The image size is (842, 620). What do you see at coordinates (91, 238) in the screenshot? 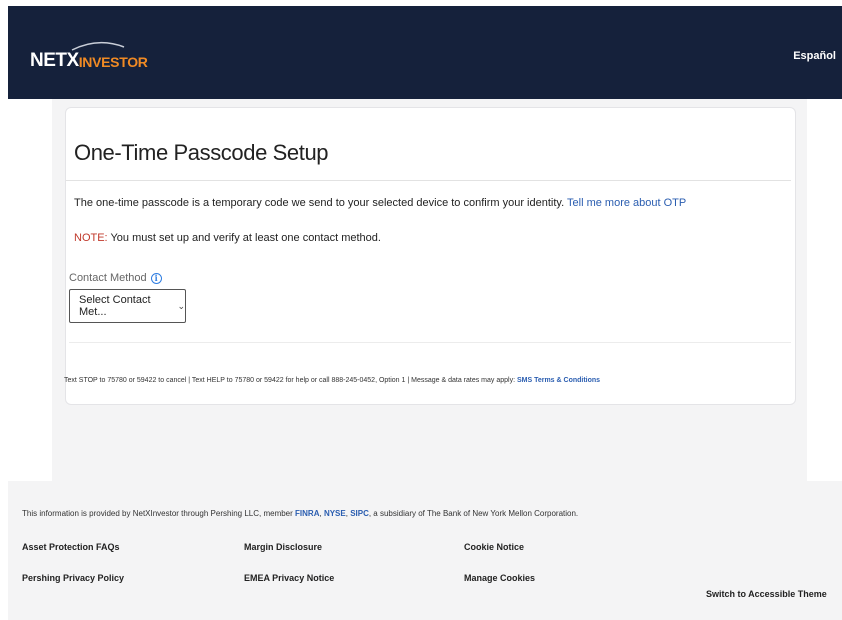
I see `note-label: NOTE:` at bounding box center [91, 238].